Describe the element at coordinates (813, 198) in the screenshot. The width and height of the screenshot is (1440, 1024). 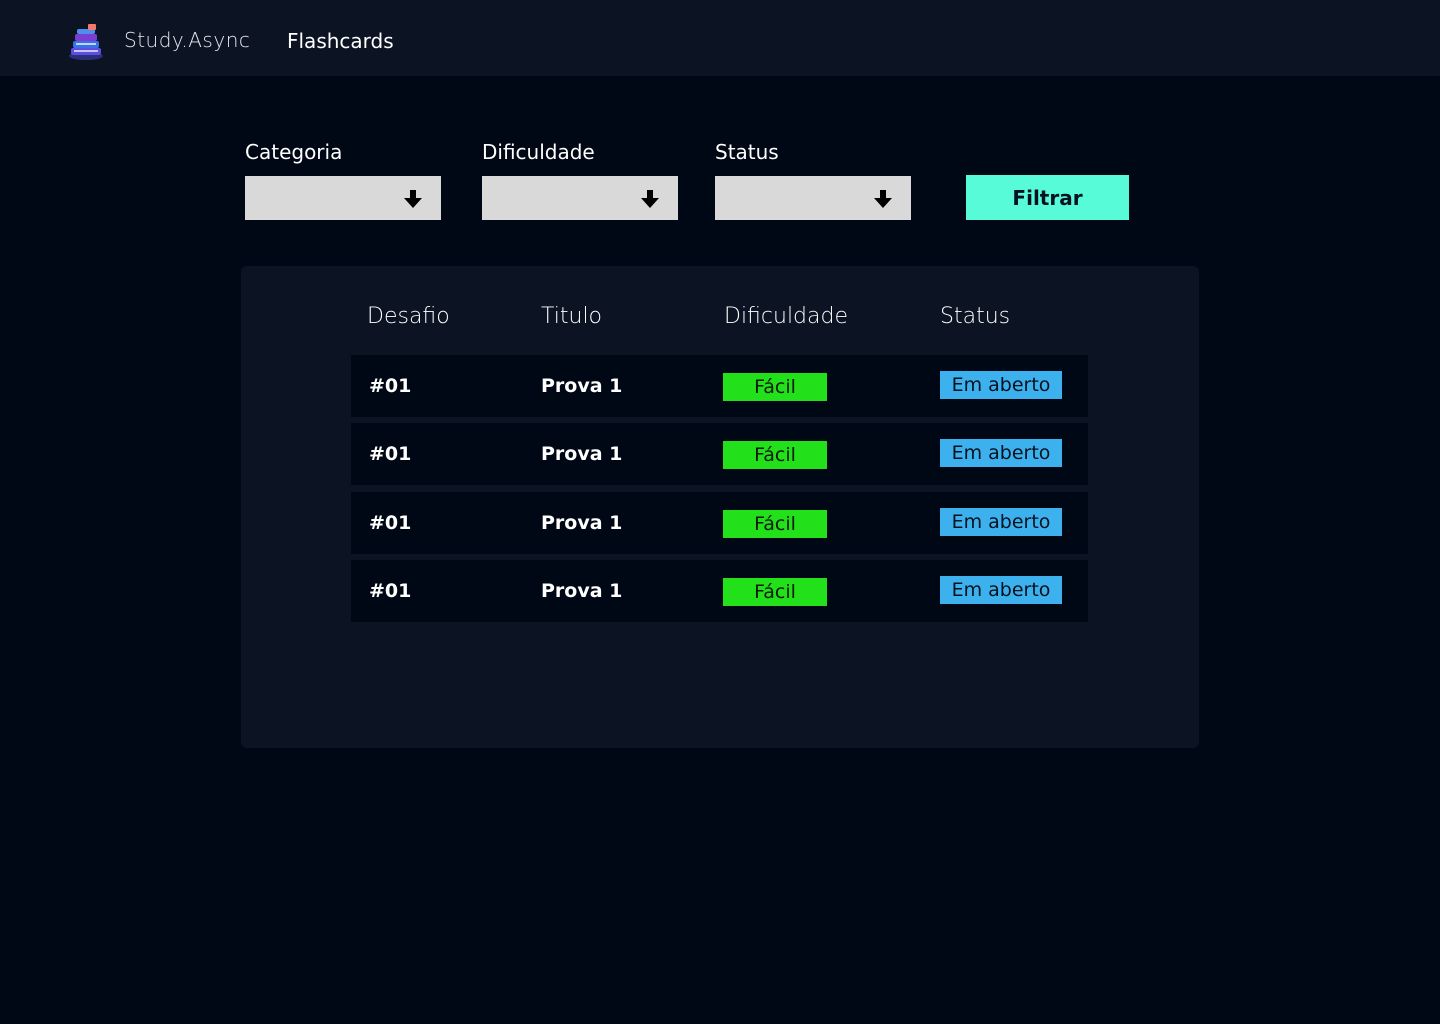
I see `status-select` at that location.